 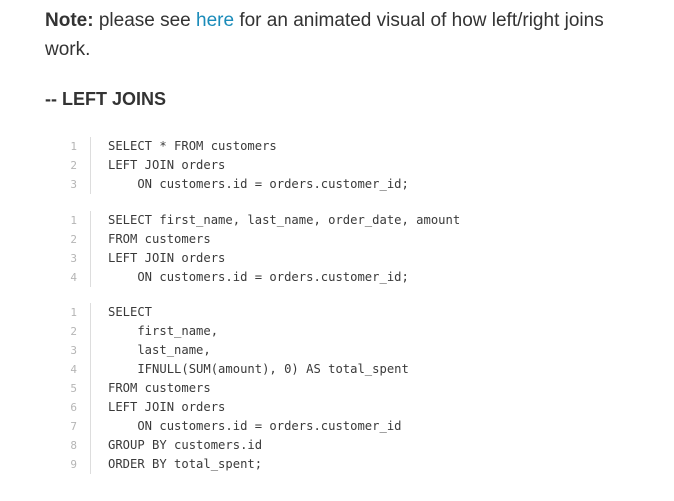 What do you see at coordinates (73, 445) in the screenshot?
I see `line-number: 8` at bounding box center [73, 445].